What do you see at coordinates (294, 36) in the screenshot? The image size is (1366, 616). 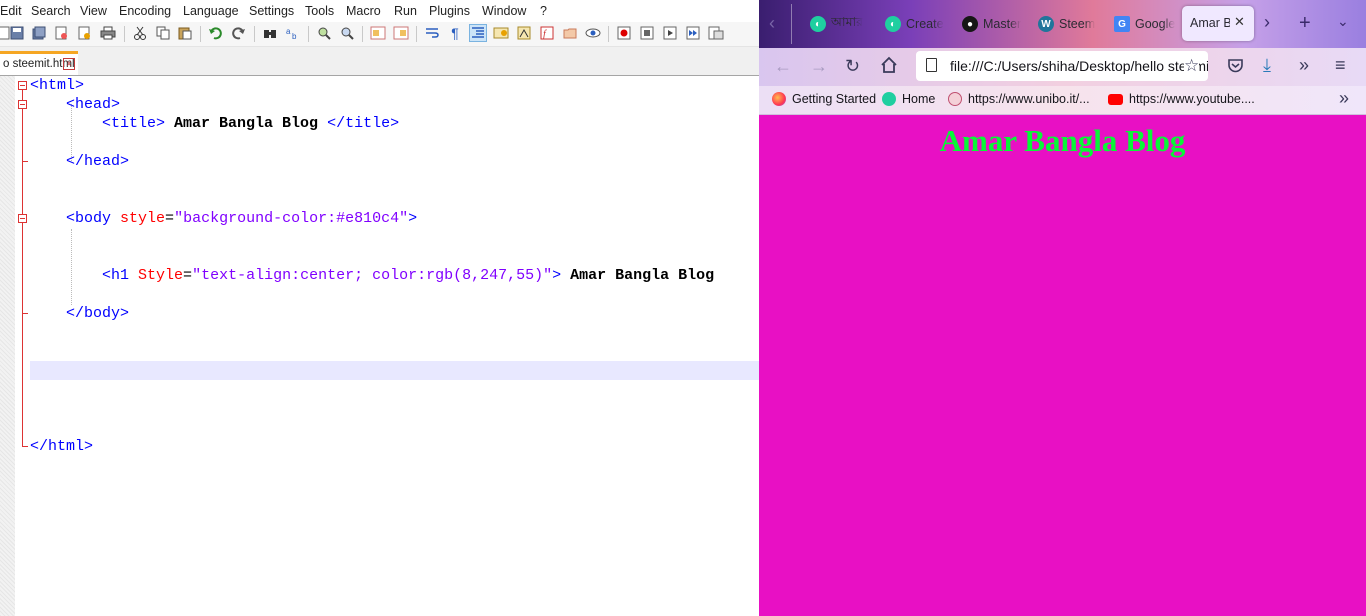 I see `svg-text: b` at bounding box center [294, 36].